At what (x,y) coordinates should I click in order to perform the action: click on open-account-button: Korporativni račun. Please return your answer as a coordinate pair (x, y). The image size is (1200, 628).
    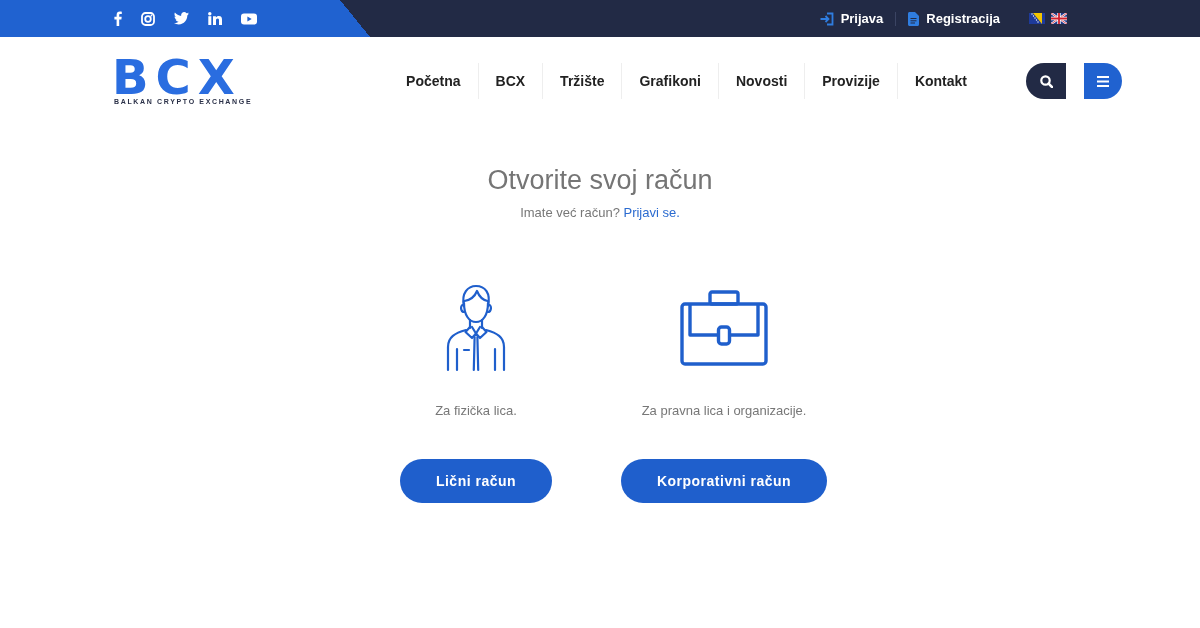
    Looking at the image, I should click on (724, 481).